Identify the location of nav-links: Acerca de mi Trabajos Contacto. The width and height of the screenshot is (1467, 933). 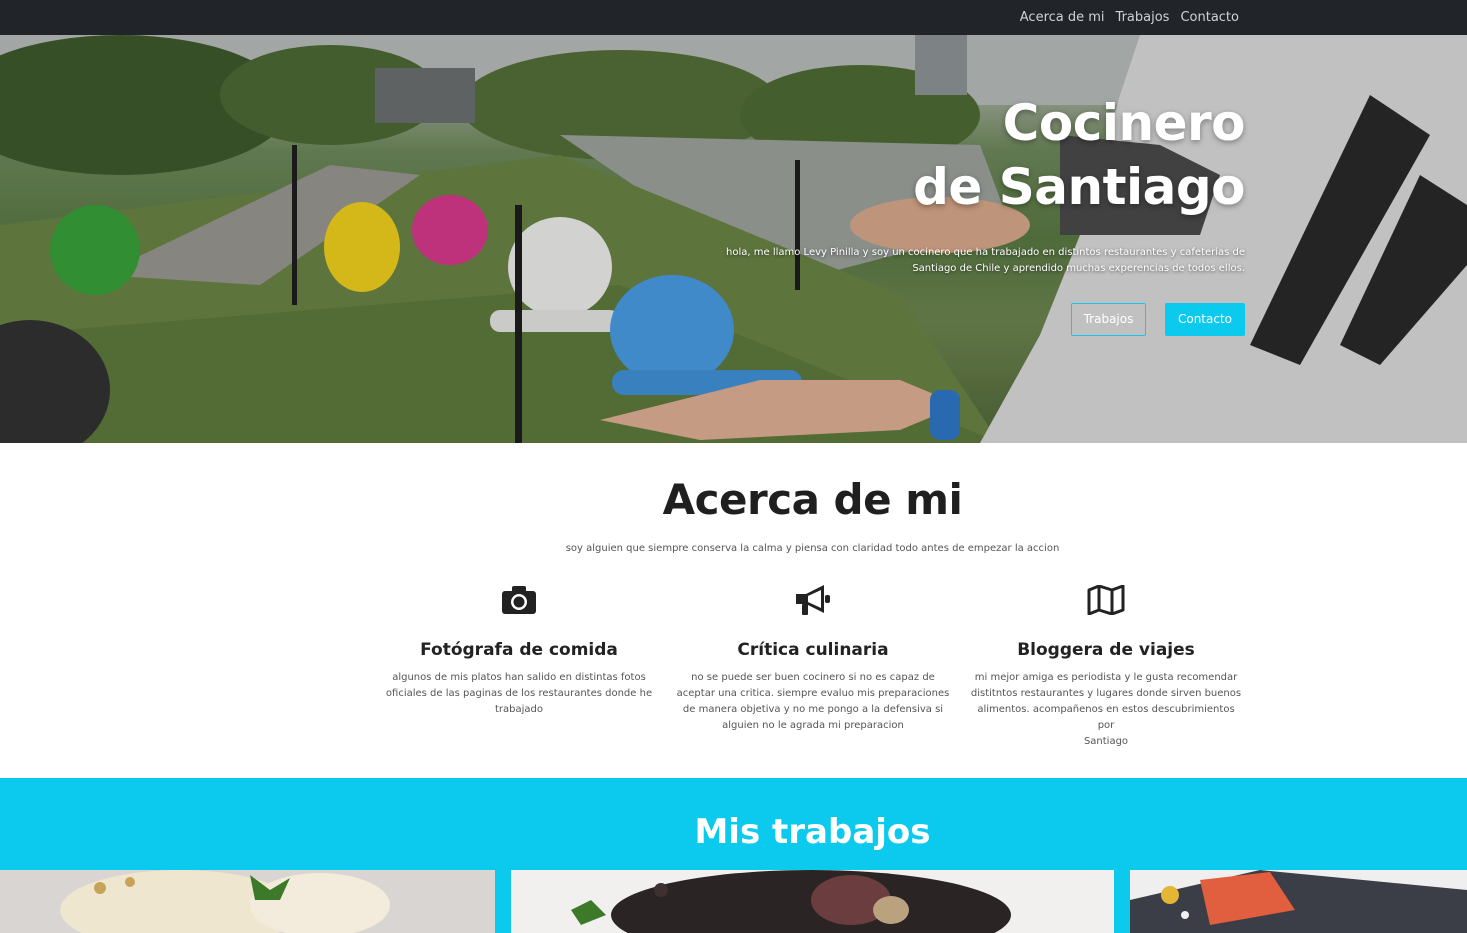
(1129, 17).